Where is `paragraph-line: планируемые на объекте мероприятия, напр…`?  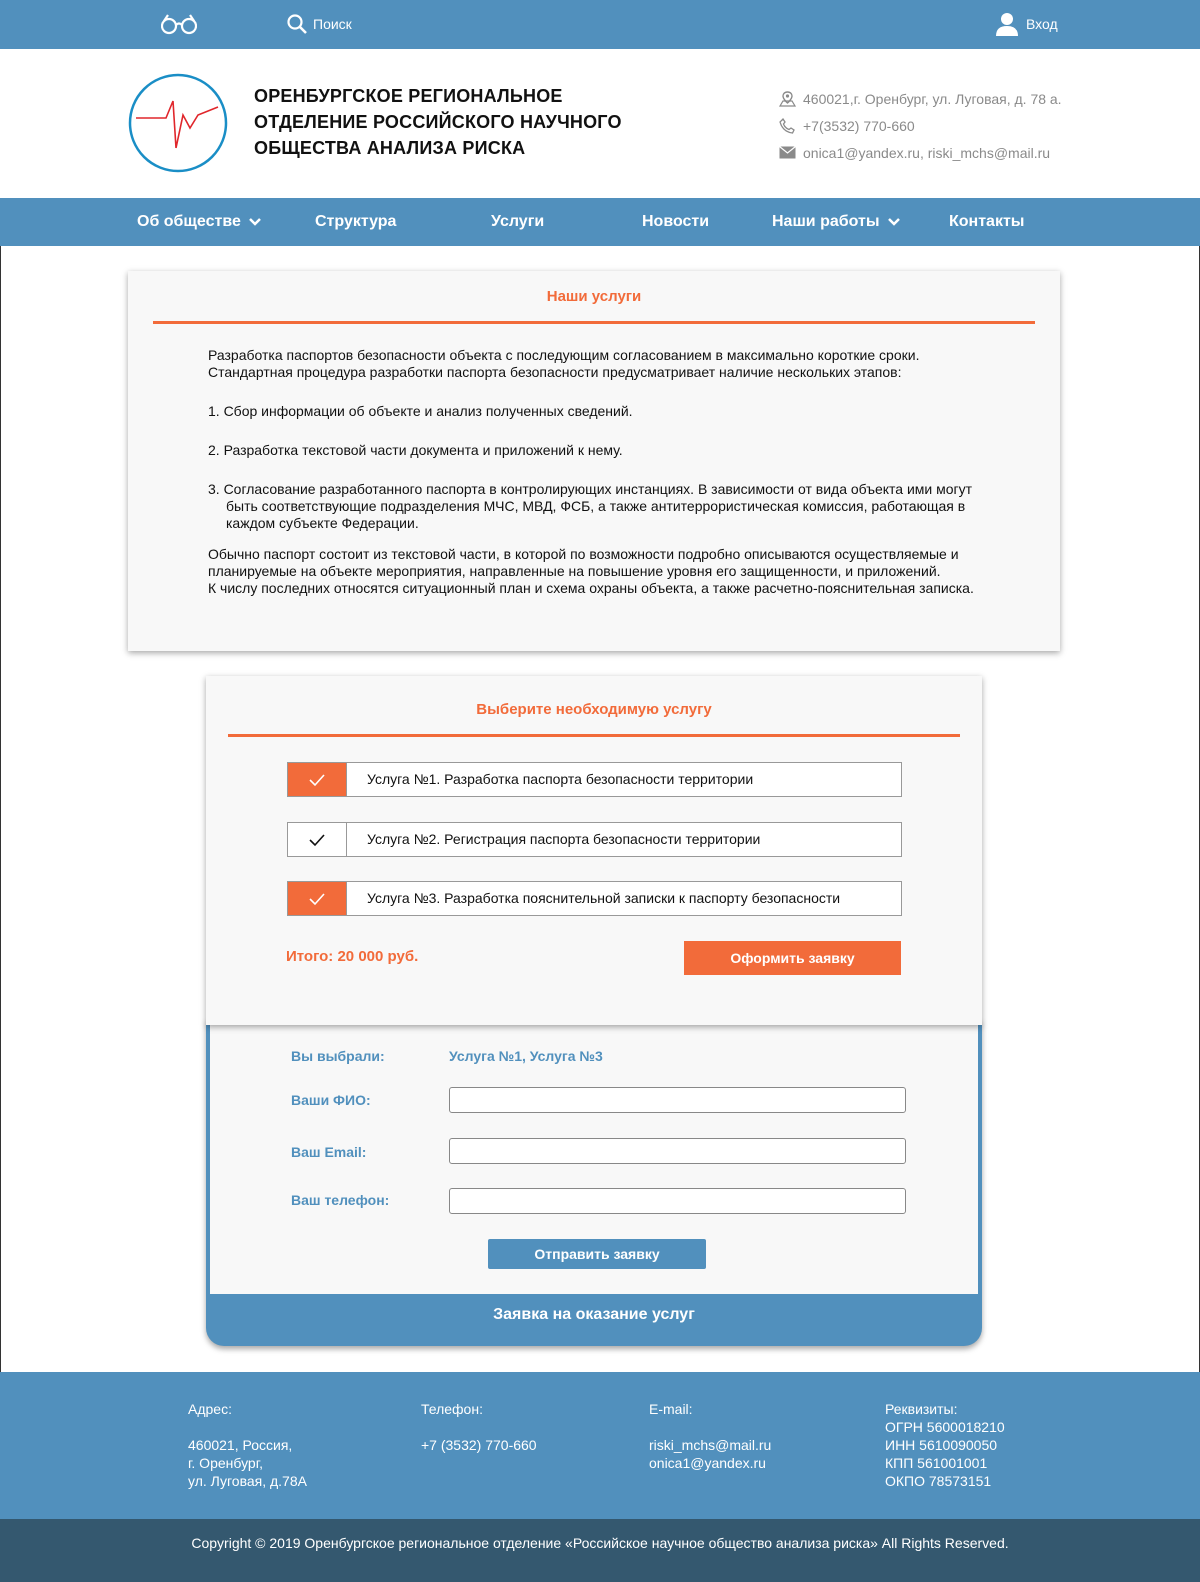
paragraph-line: планируемые на объекте мероприятия, напр… is located at coordinates (574, 571).